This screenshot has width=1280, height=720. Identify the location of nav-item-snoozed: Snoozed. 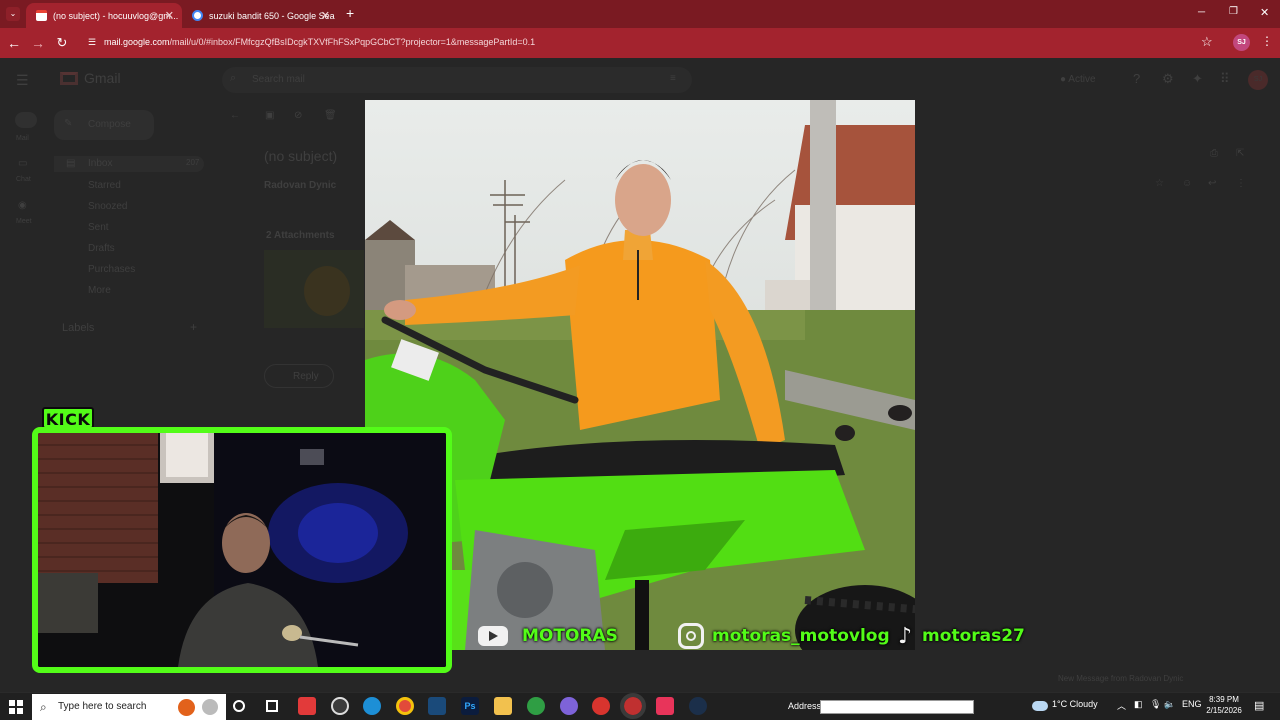
(107, 206).